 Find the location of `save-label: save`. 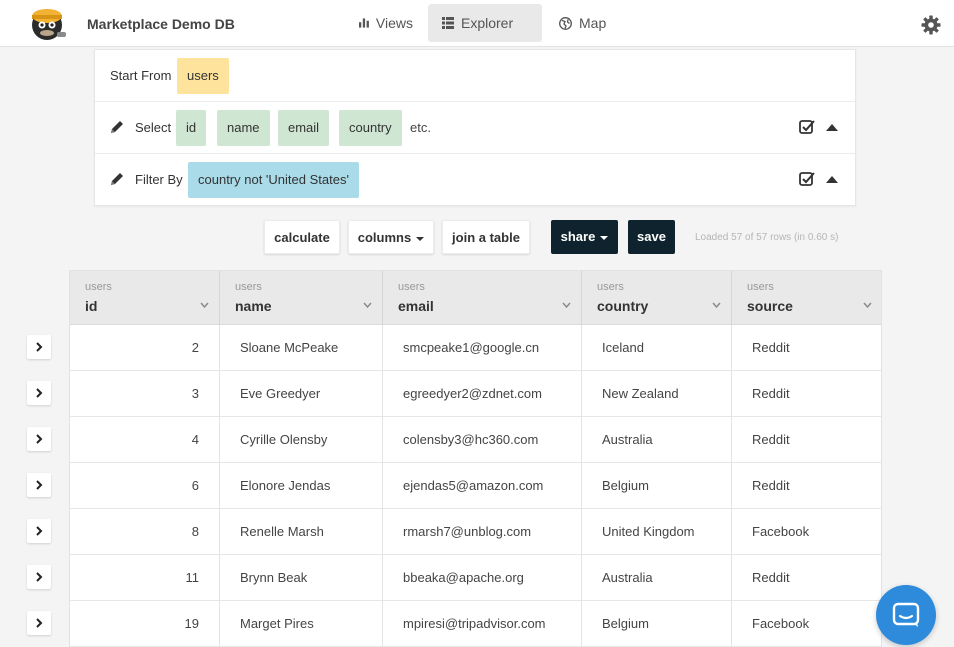

save-label: save is located at coordinates (651, 236).